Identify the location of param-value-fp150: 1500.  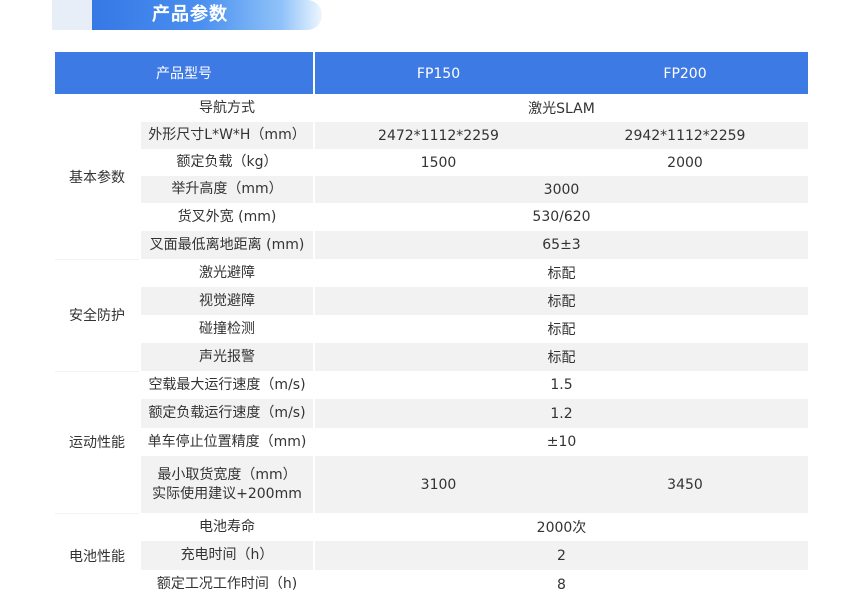
(438, 162).